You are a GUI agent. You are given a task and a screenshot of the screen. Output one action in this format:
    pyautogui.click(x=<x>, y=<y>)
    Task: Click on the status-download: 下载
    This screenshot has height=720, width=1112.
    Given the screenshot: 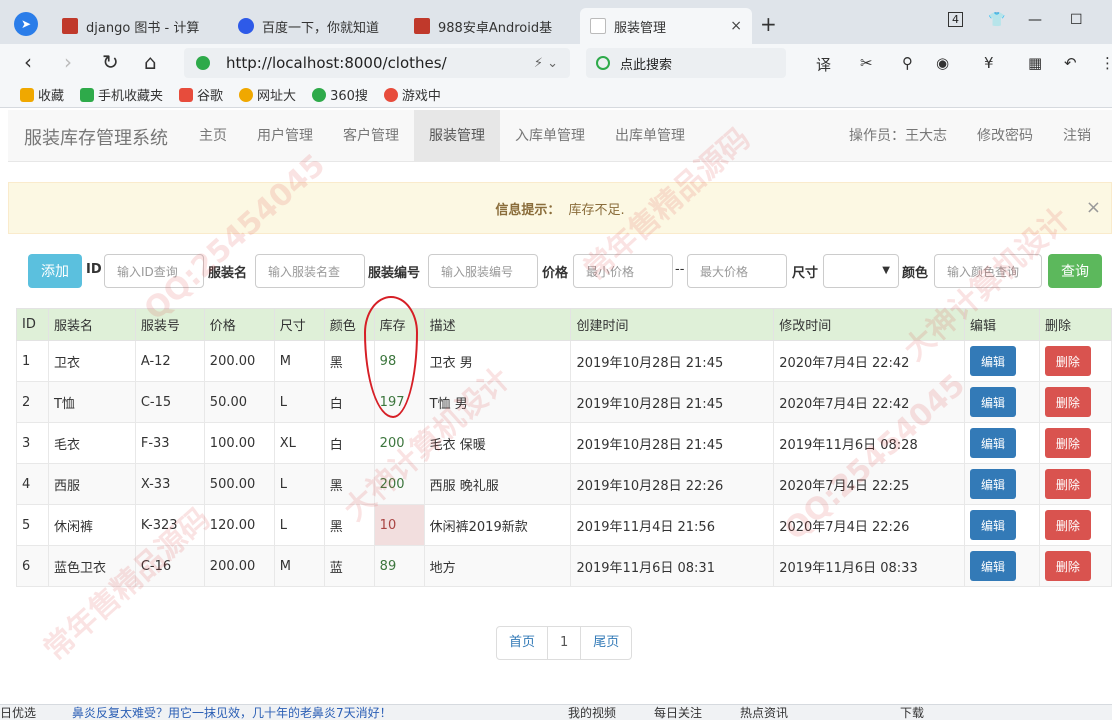 What is the action you would take?
    pyautogui.click(x=912, y=712)
    